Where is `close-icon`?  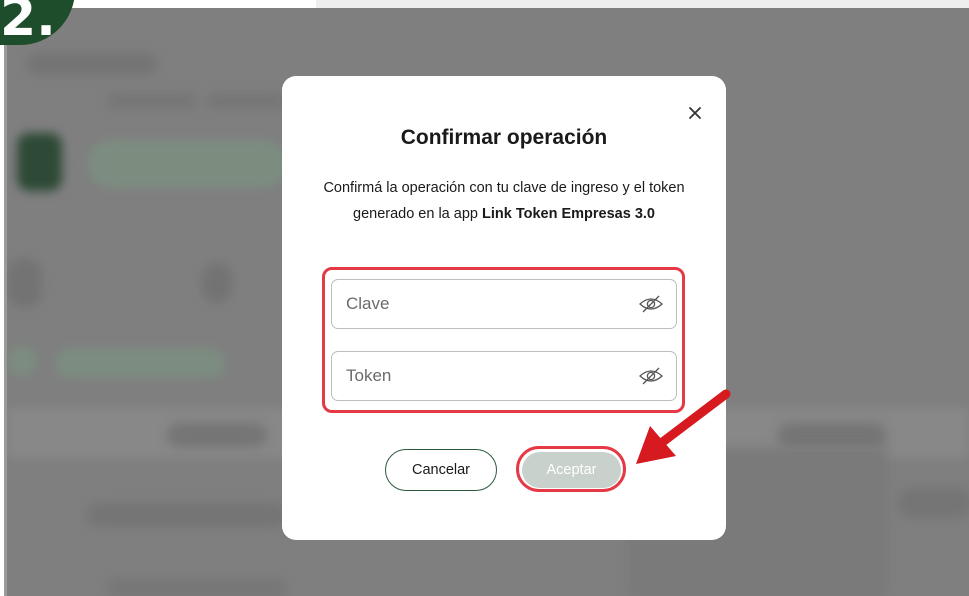 close-icon is located at coordinates (695, 113).